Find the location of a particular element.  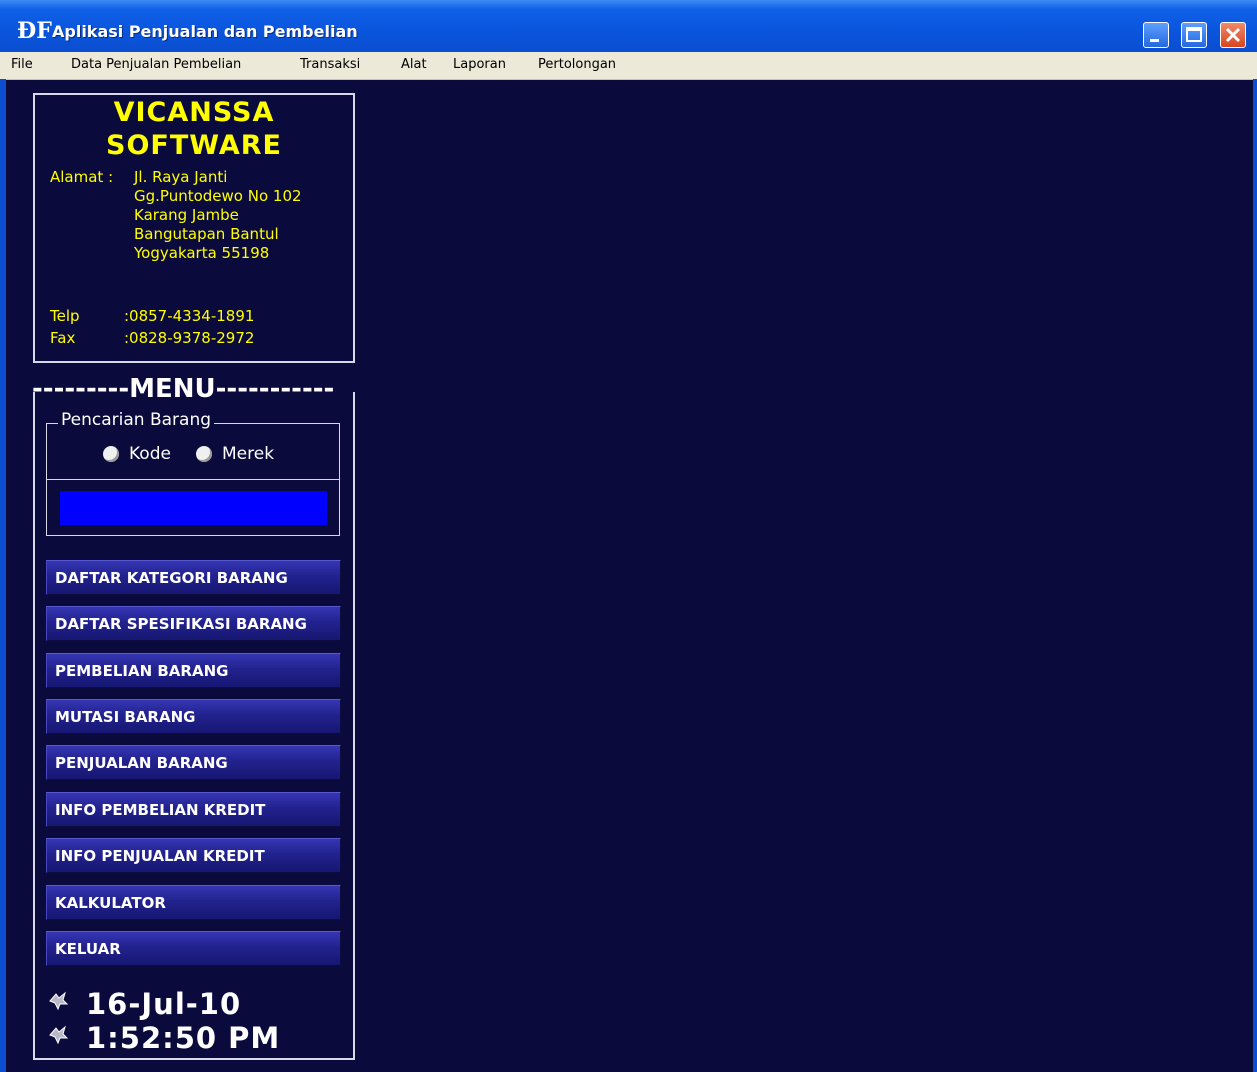

company-name-line1: VICANSSA is located at coordinates (194, 112).